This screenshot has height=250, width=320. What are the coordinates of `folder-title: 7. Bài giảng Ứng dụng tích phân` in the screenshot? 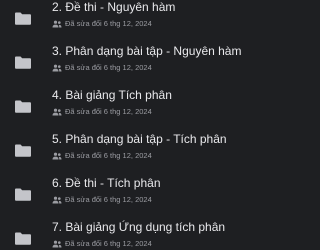 It's located at (139, 227).